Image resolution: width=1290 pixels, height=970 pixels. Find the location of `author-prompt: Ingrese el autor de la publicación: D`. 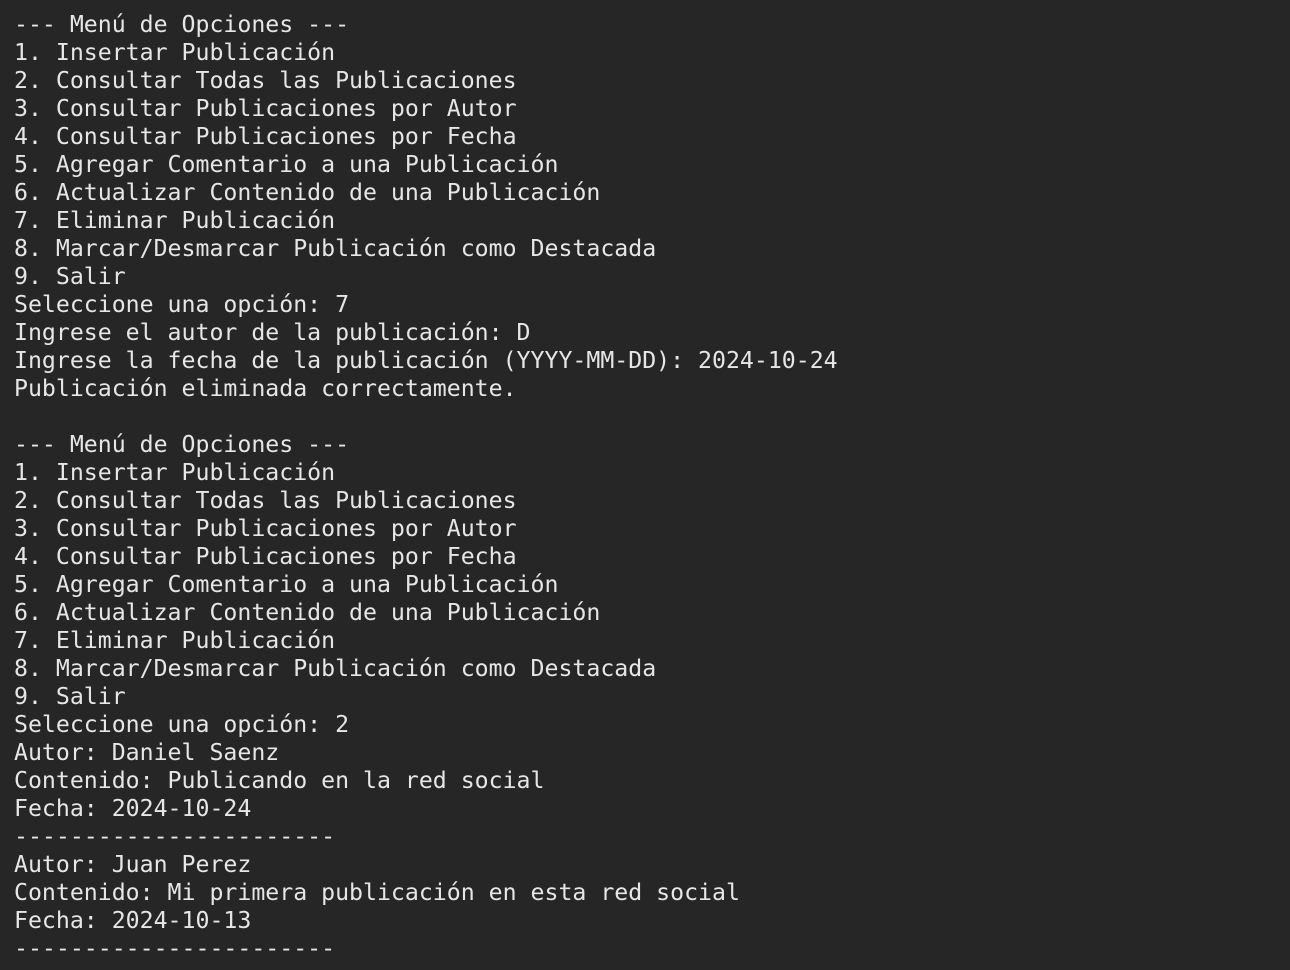

author-prompt: Ingrese el autor de la publicación: D is located at coordinates (272, 332).